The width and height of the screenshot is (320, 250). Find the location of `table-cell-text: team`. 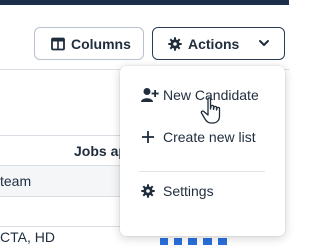

table-cell-text: team is located at coordinates (16, 181).